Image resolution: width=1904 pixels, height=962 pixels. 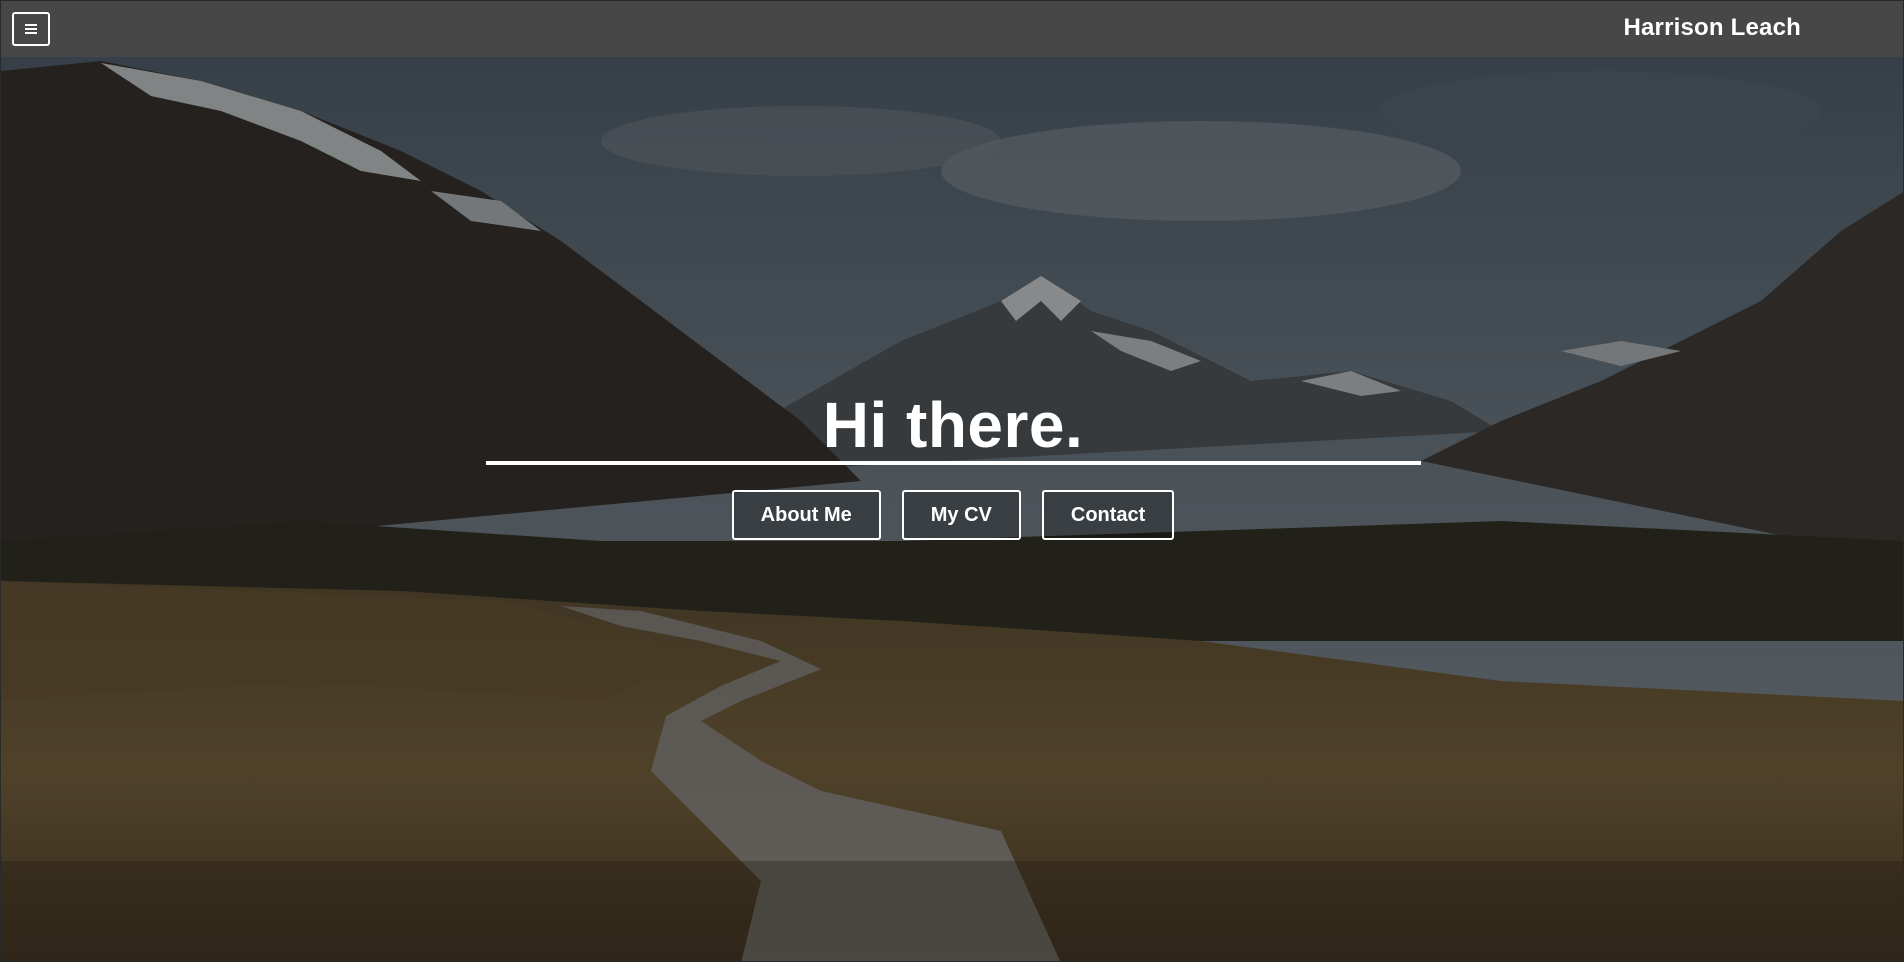 I want to click on hamburger-menu-icon, so click(x=31, y=29).